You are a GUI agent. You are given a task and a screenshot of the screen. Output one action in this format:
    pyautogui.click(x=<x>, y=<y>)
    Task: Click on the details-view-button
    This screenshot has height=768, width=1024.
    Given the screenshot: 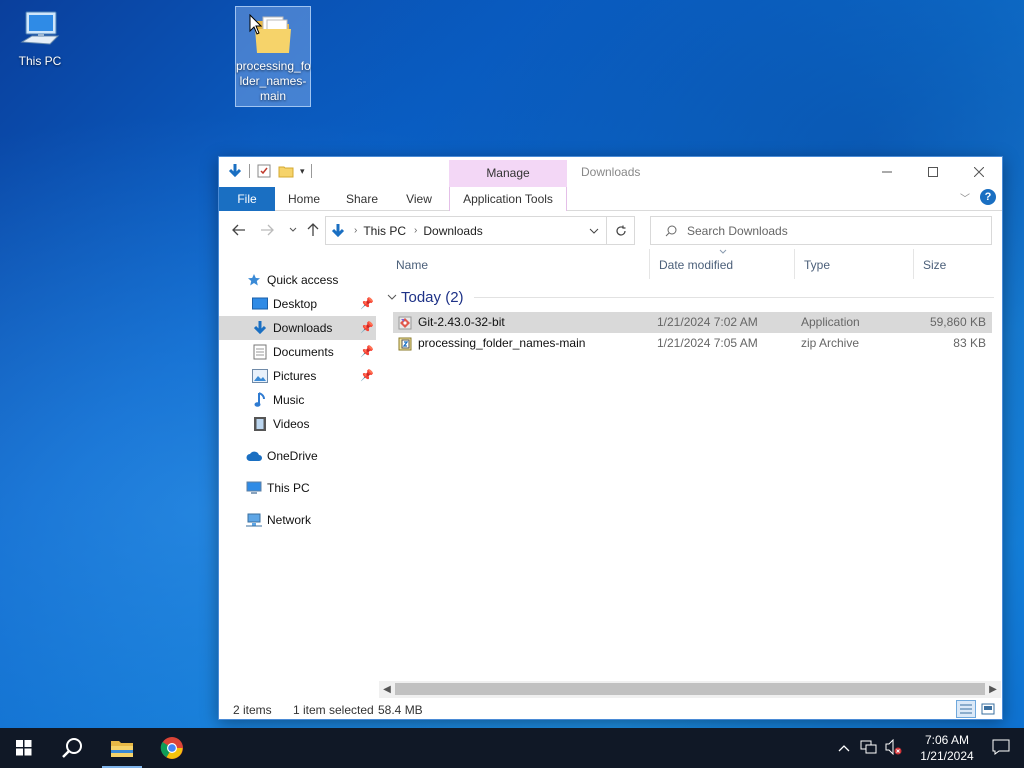 What is the action you would take?
    pyautogui.click(x=966, y=709)
    